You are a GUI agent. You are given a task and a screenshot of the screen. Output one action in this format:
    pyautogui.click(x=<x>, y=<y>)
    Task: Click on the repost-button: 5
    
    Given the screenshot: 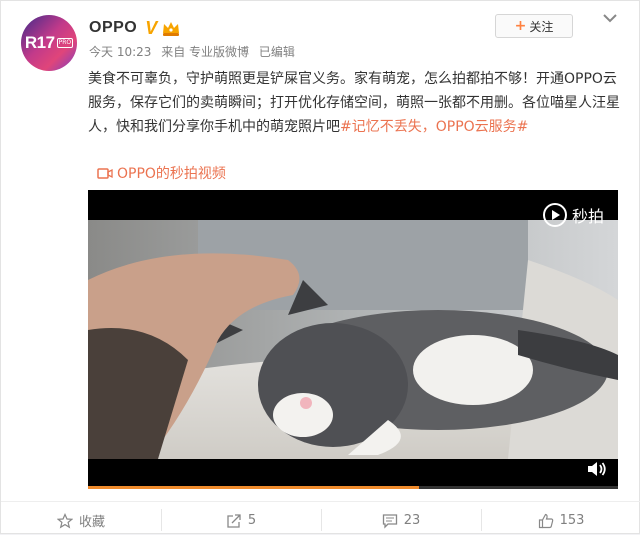 What is the action you would take?
    pyautogui.click(x=241, y=520)
    